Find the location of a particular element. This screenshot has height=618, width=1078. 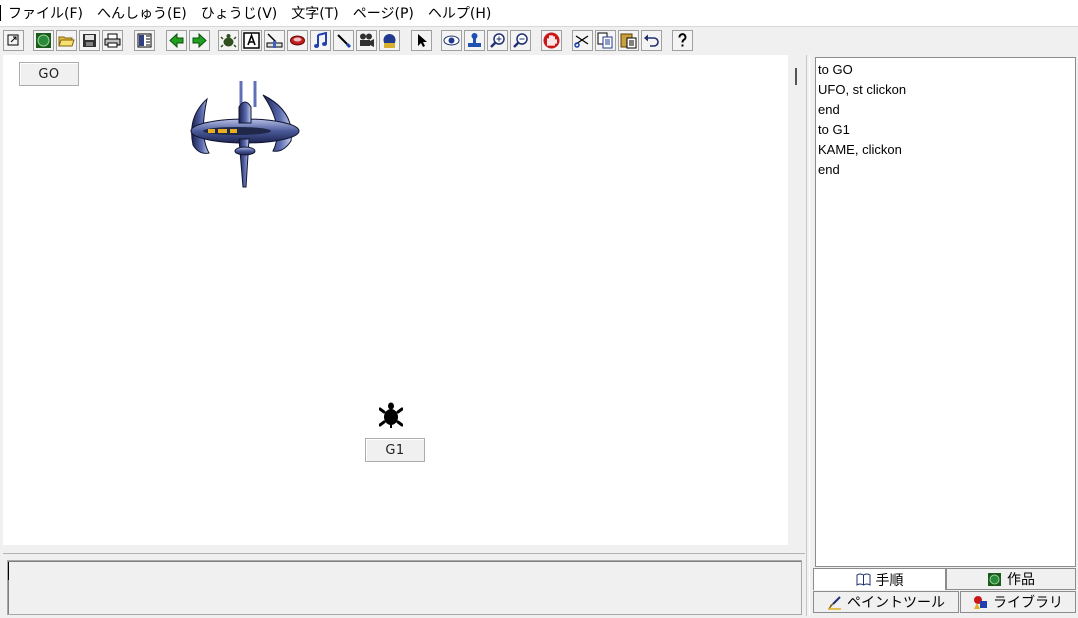

help-button is located at coordinates (682, 40).